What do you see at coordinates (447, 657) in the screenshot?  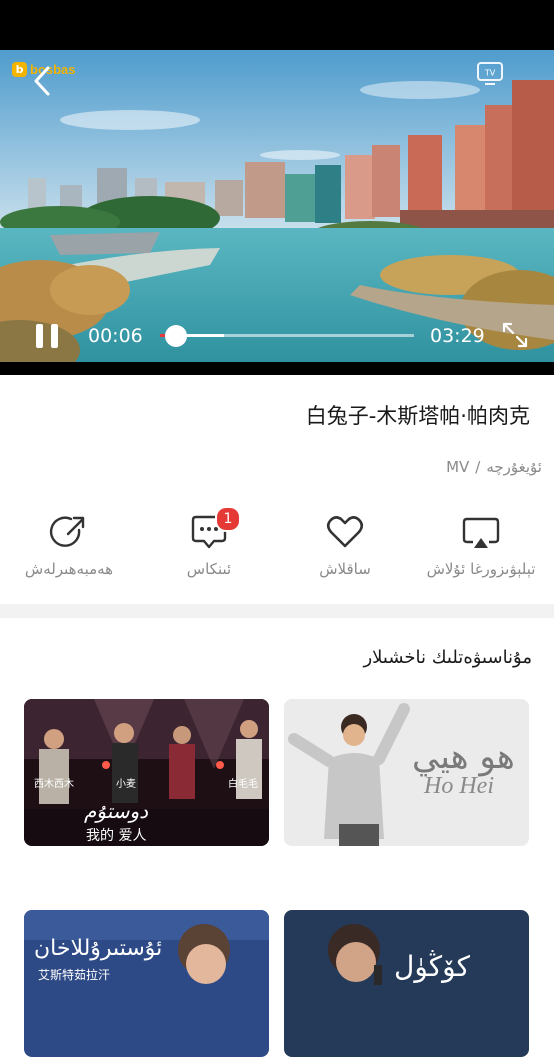 I see `related-songs-title: مۇناسىۋەتلىك ناخشىلار` at bounding box center [447, 657].